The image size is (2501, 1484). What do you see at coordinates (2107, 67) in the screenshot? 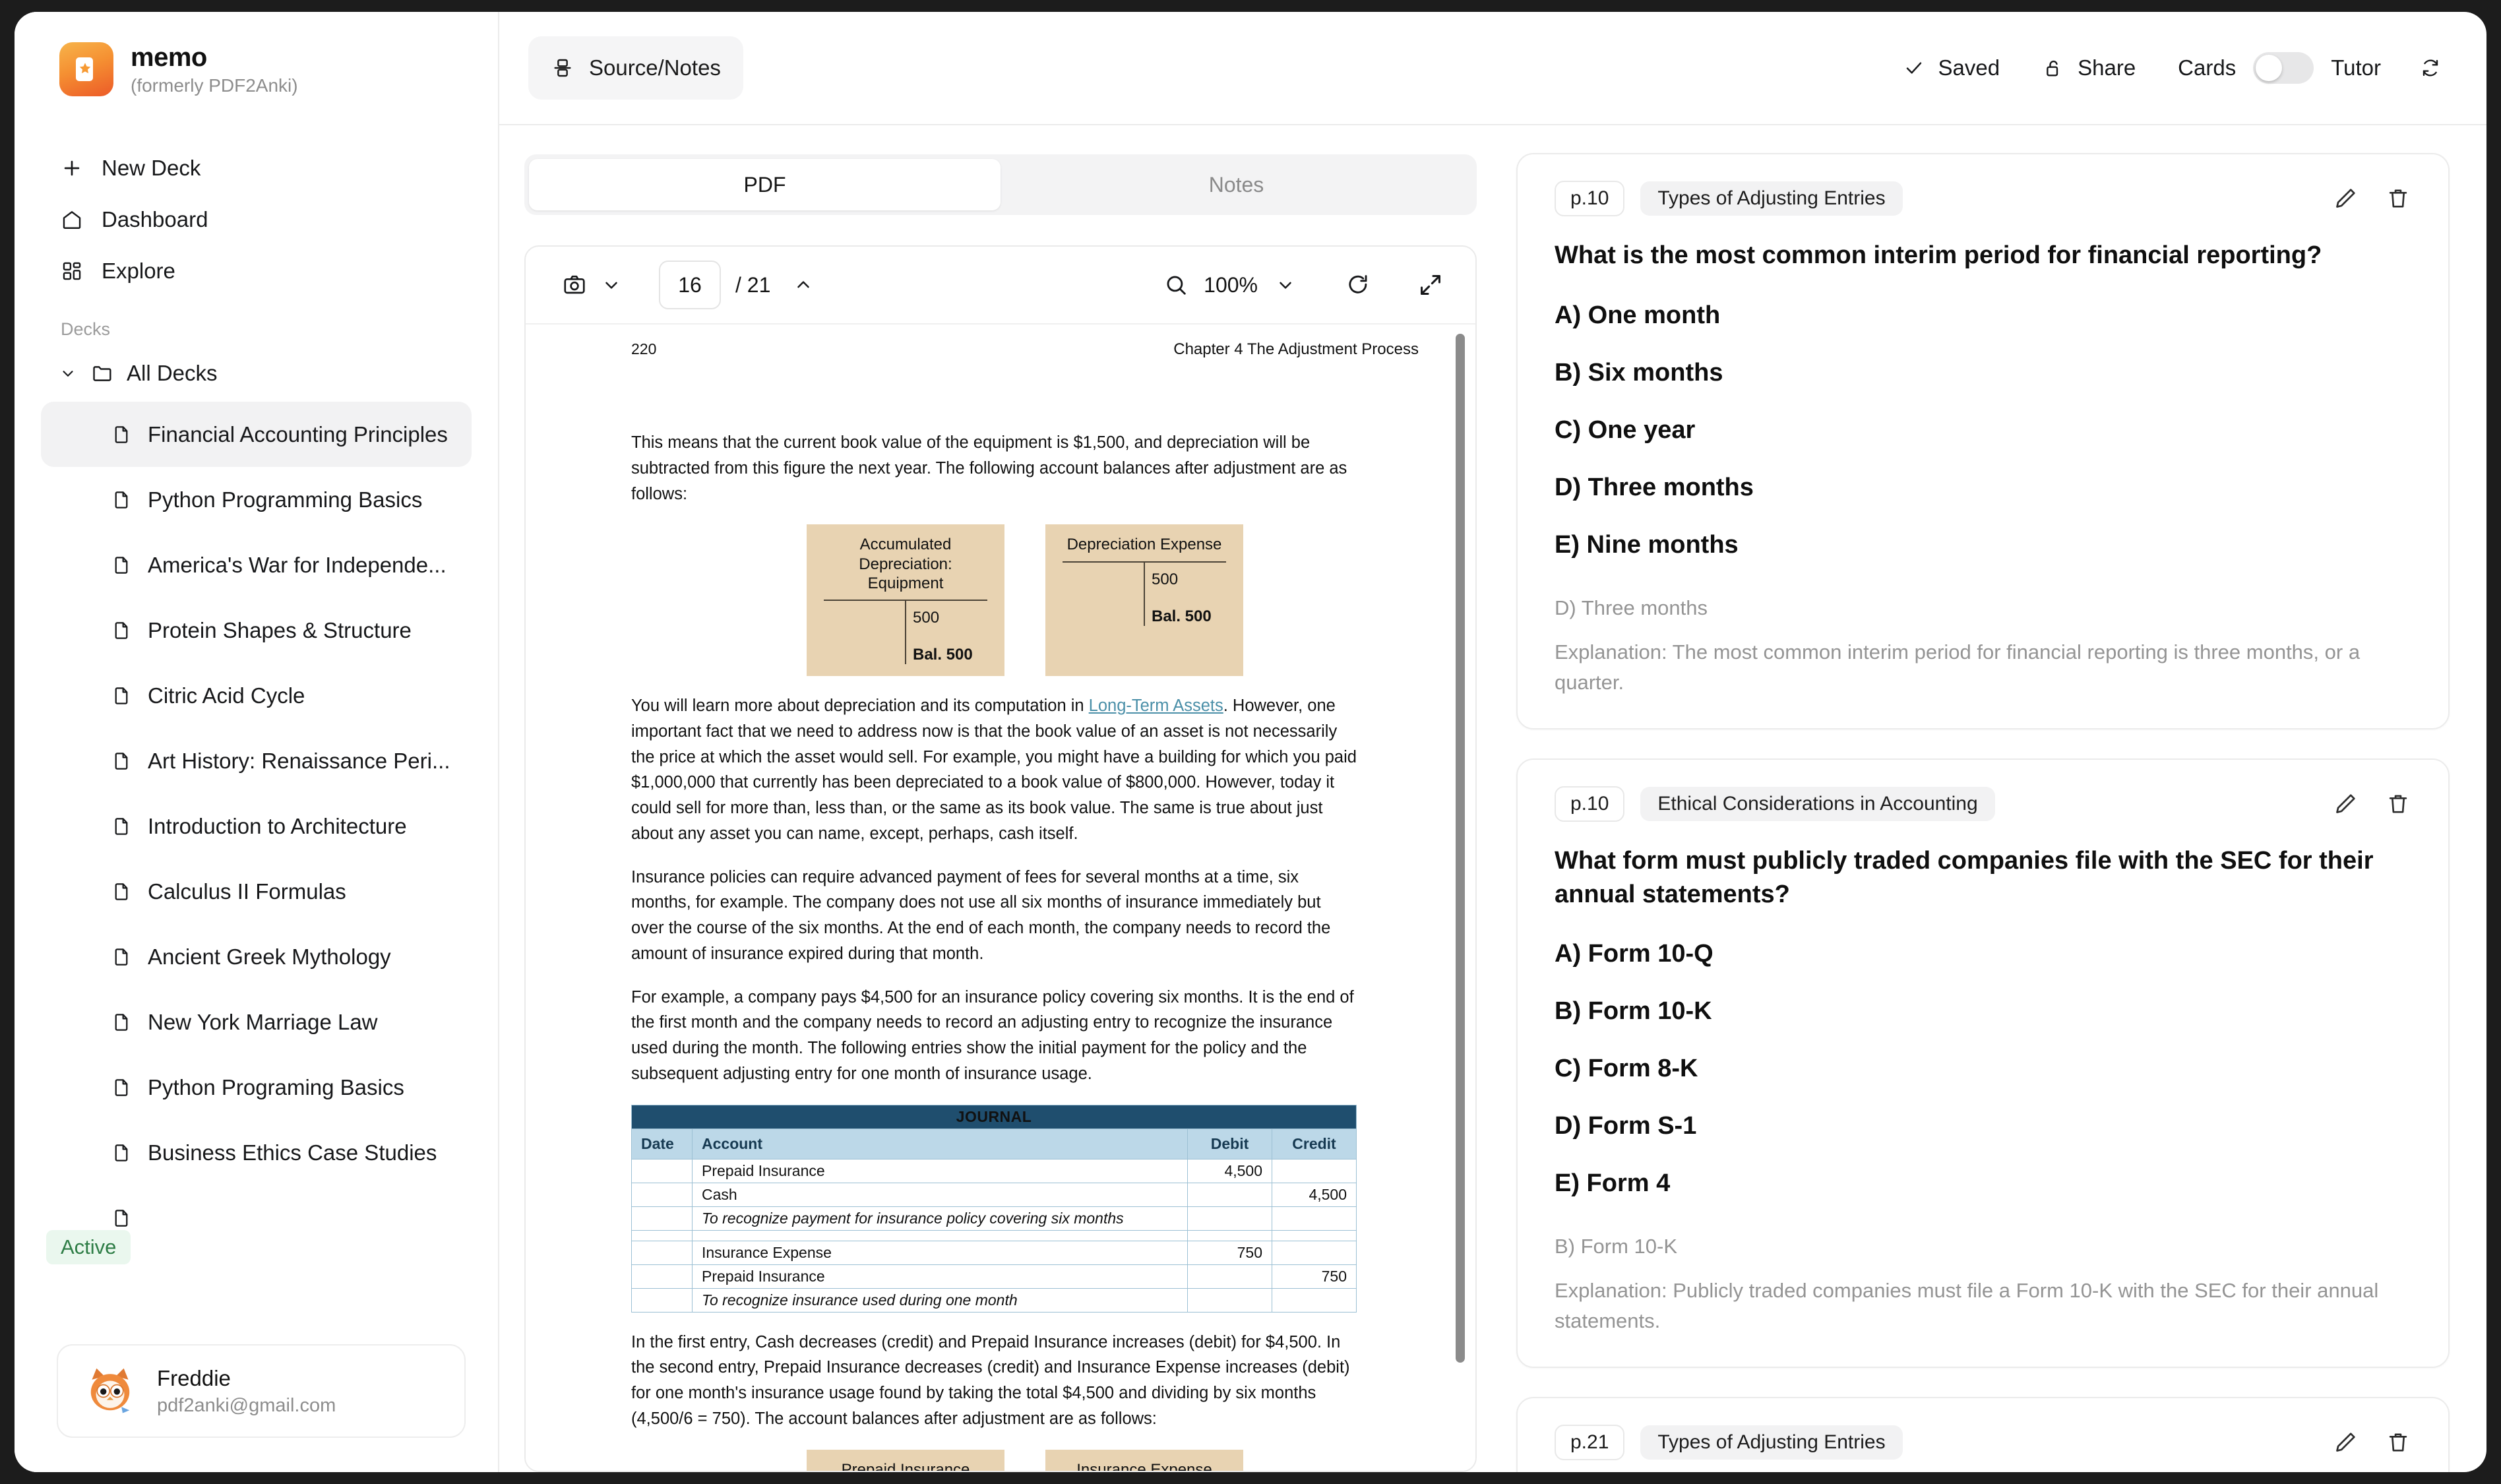
I see `share-label: Share` at bounding box center [2107, 67].